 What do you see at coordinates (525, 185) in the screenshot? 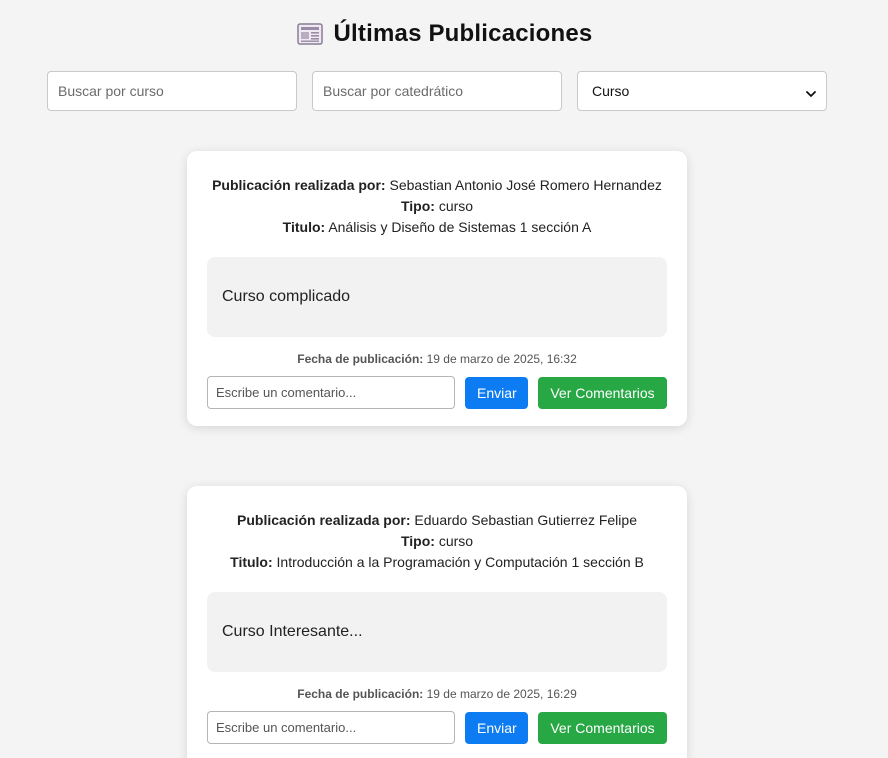
I see `post-author: Sebastian Antonio José Romero Hernandez` at bounding box center [525, 185].